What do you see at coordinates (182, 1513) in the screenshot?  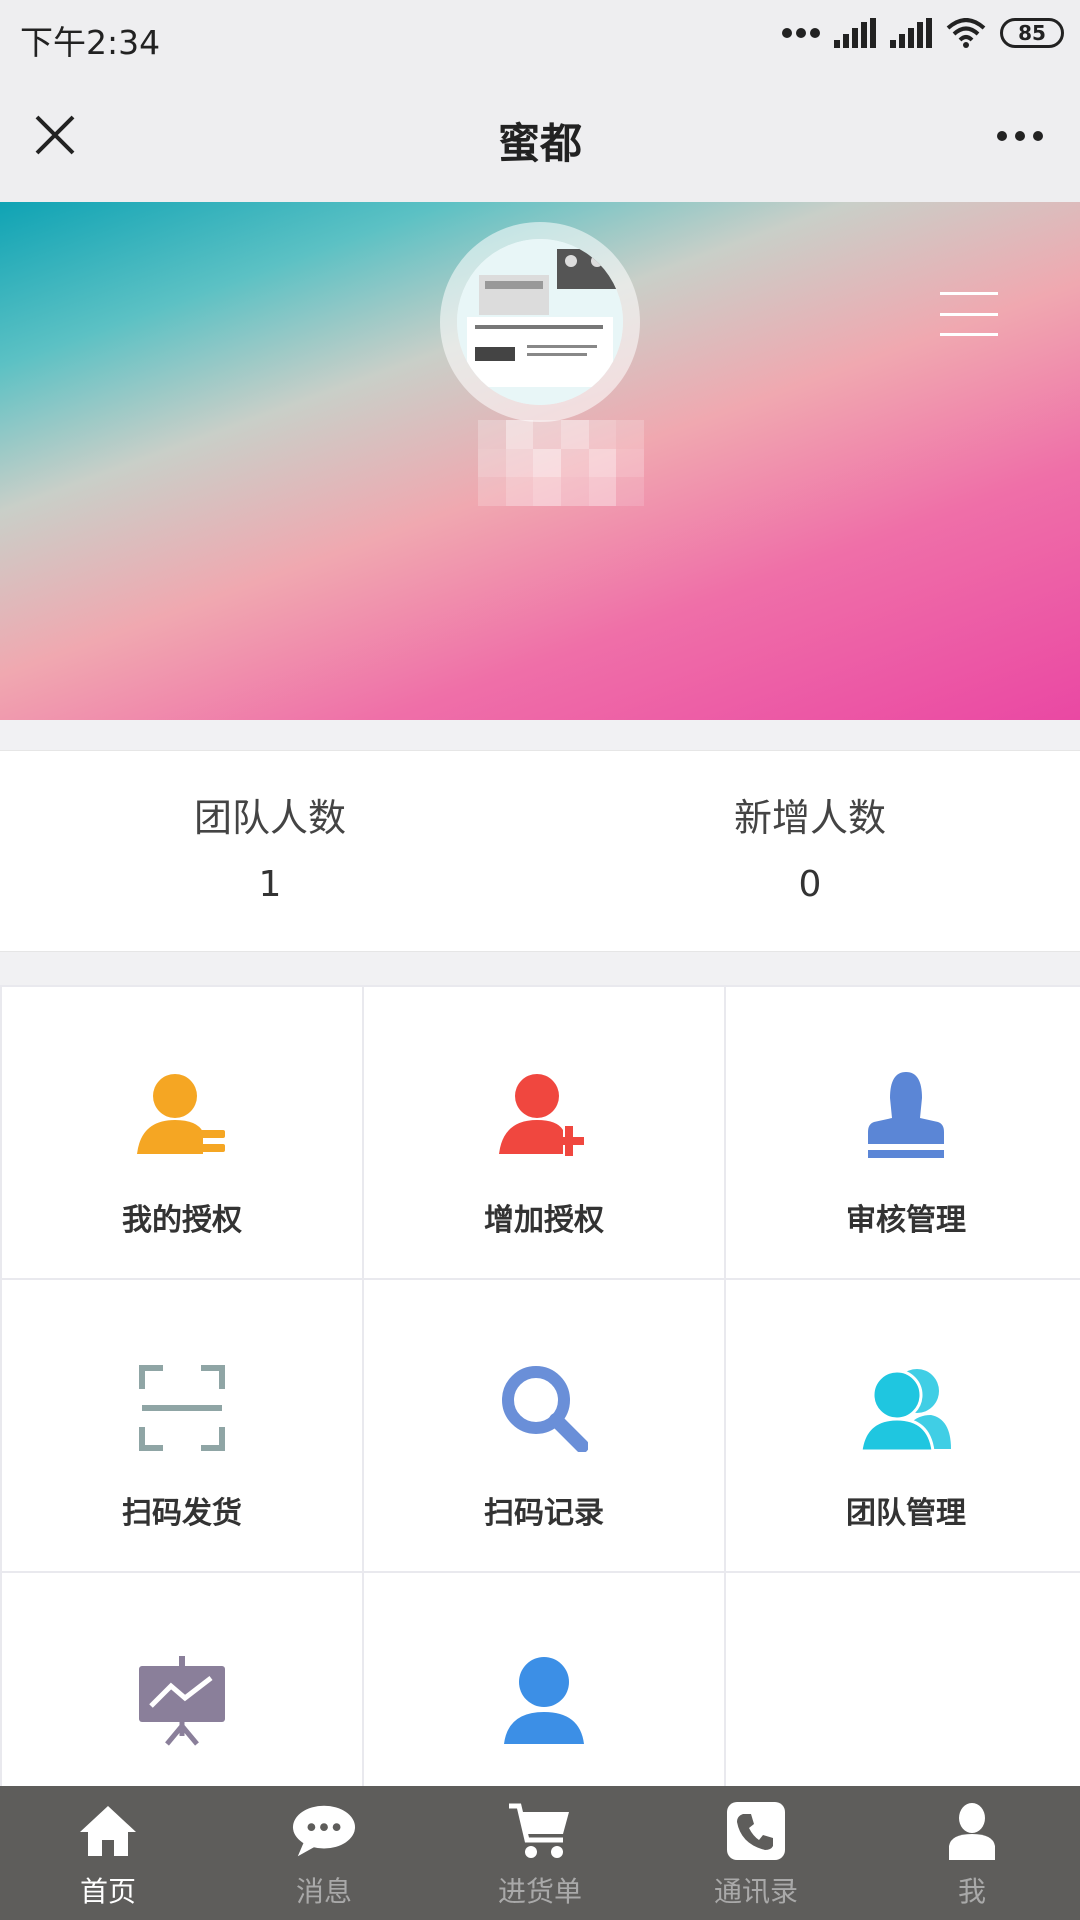 I see `grid-item-label: 扫码发货` at bounding box center [182, 1513].